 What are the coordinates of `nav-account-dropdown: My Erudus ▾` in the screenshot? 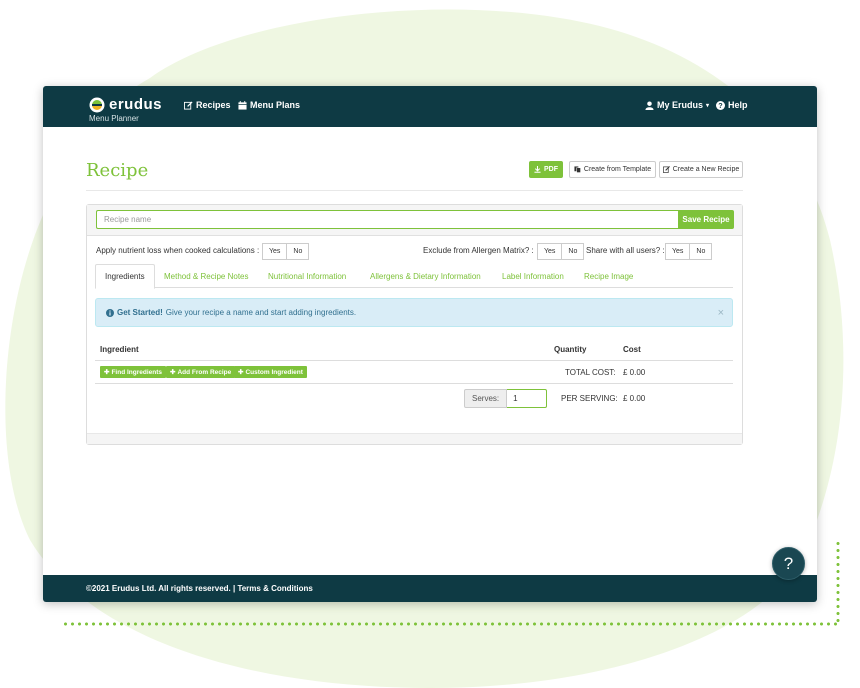 It's located at (677, 105).